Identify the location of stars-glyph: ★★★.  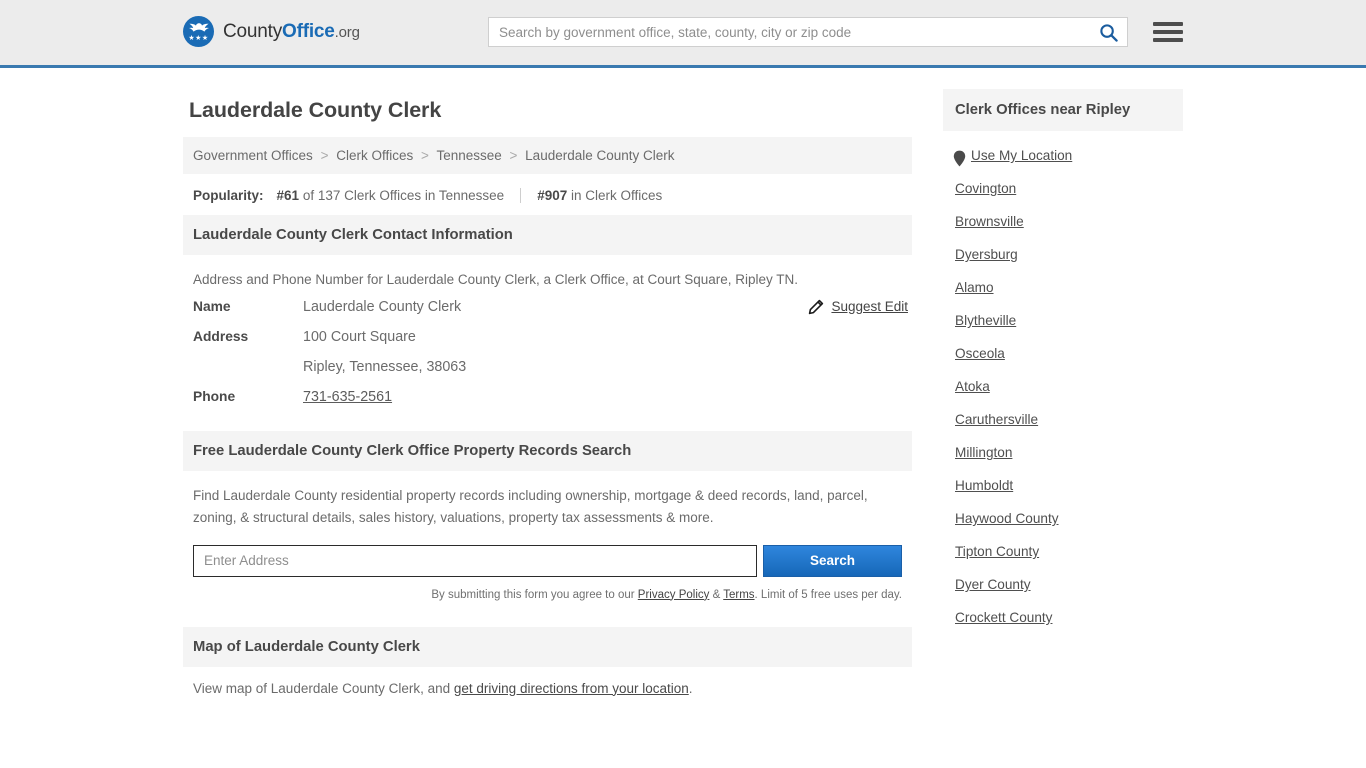
(198, 38).